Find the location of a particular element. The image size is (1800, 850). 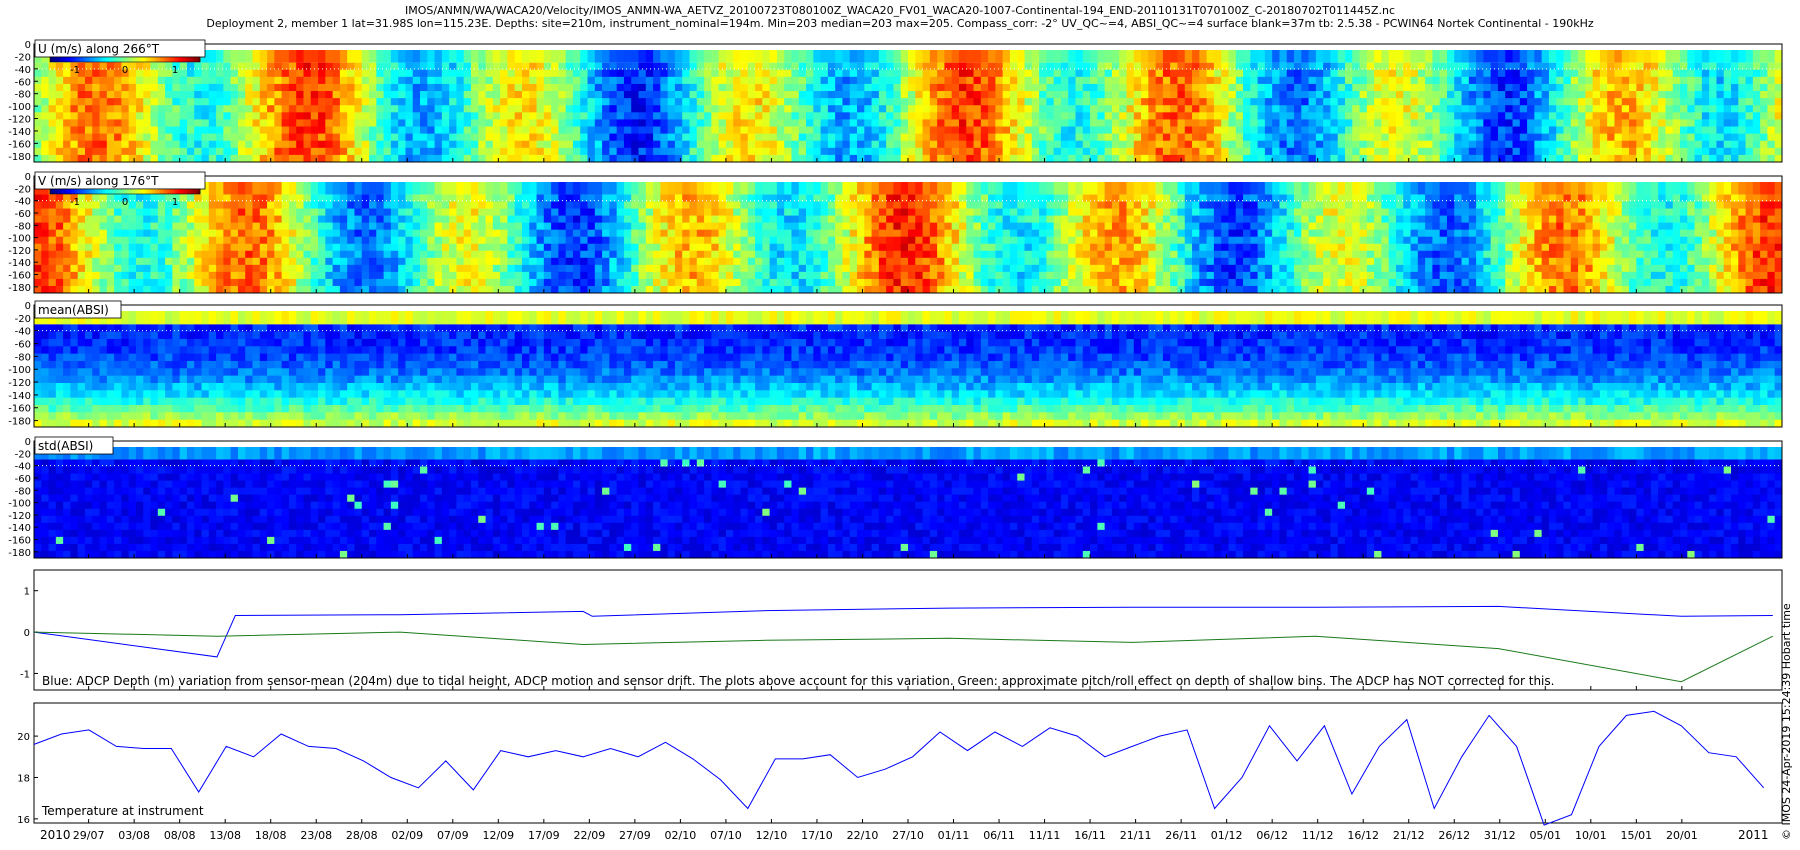

colorbar-swatch is located at coordinates (104, 59).